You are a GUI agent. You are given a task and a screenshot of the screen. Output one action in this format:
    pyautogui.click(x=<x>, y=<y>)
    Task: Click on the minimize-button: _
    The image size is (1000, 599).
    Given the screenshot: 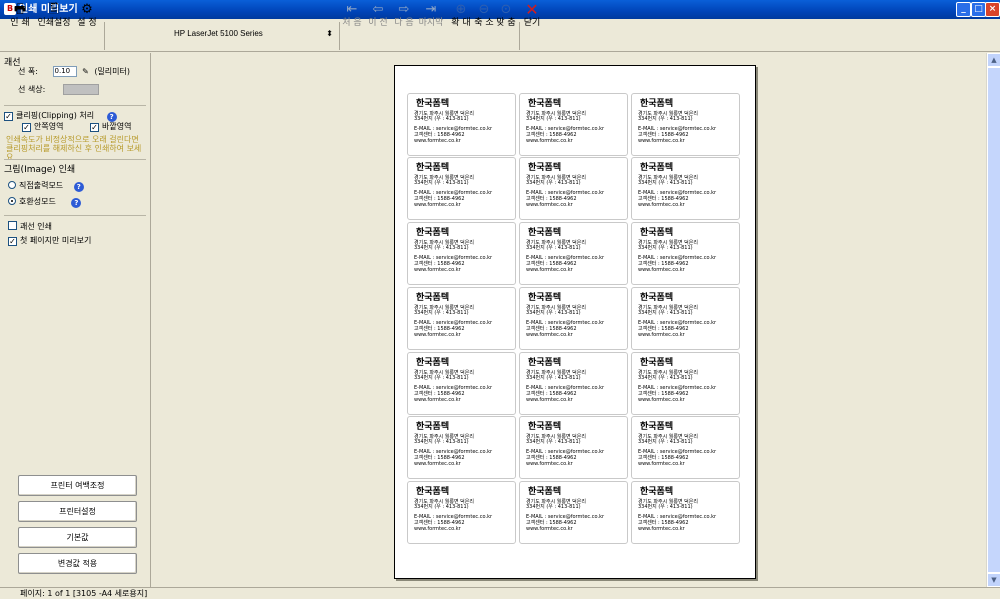 What is the action you would take?
    pyautogui.click(x=963, y=9)
    